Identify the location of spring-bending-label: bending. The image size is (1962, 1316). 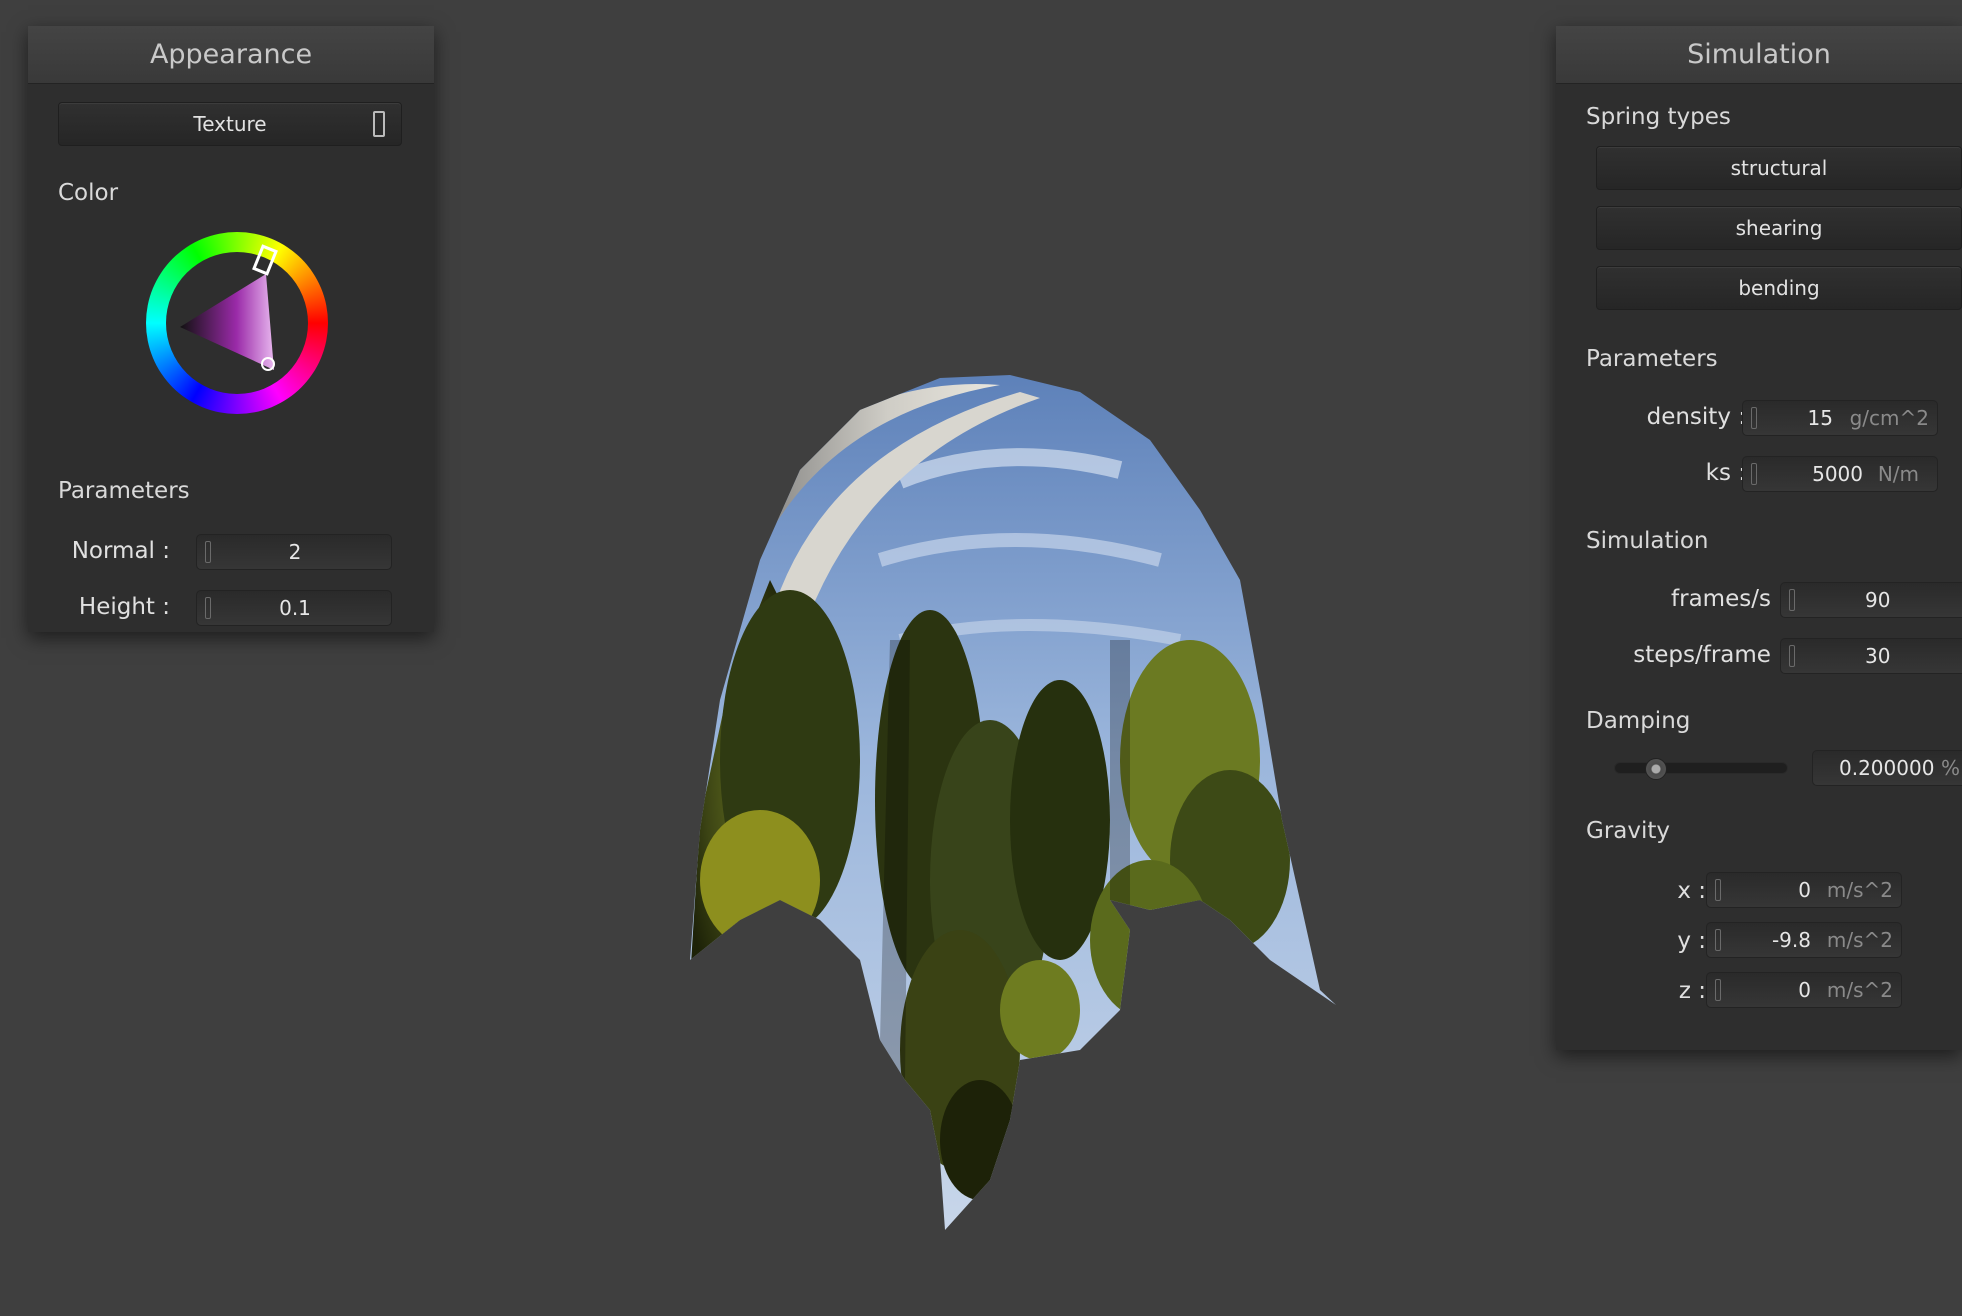
(1779, 288).